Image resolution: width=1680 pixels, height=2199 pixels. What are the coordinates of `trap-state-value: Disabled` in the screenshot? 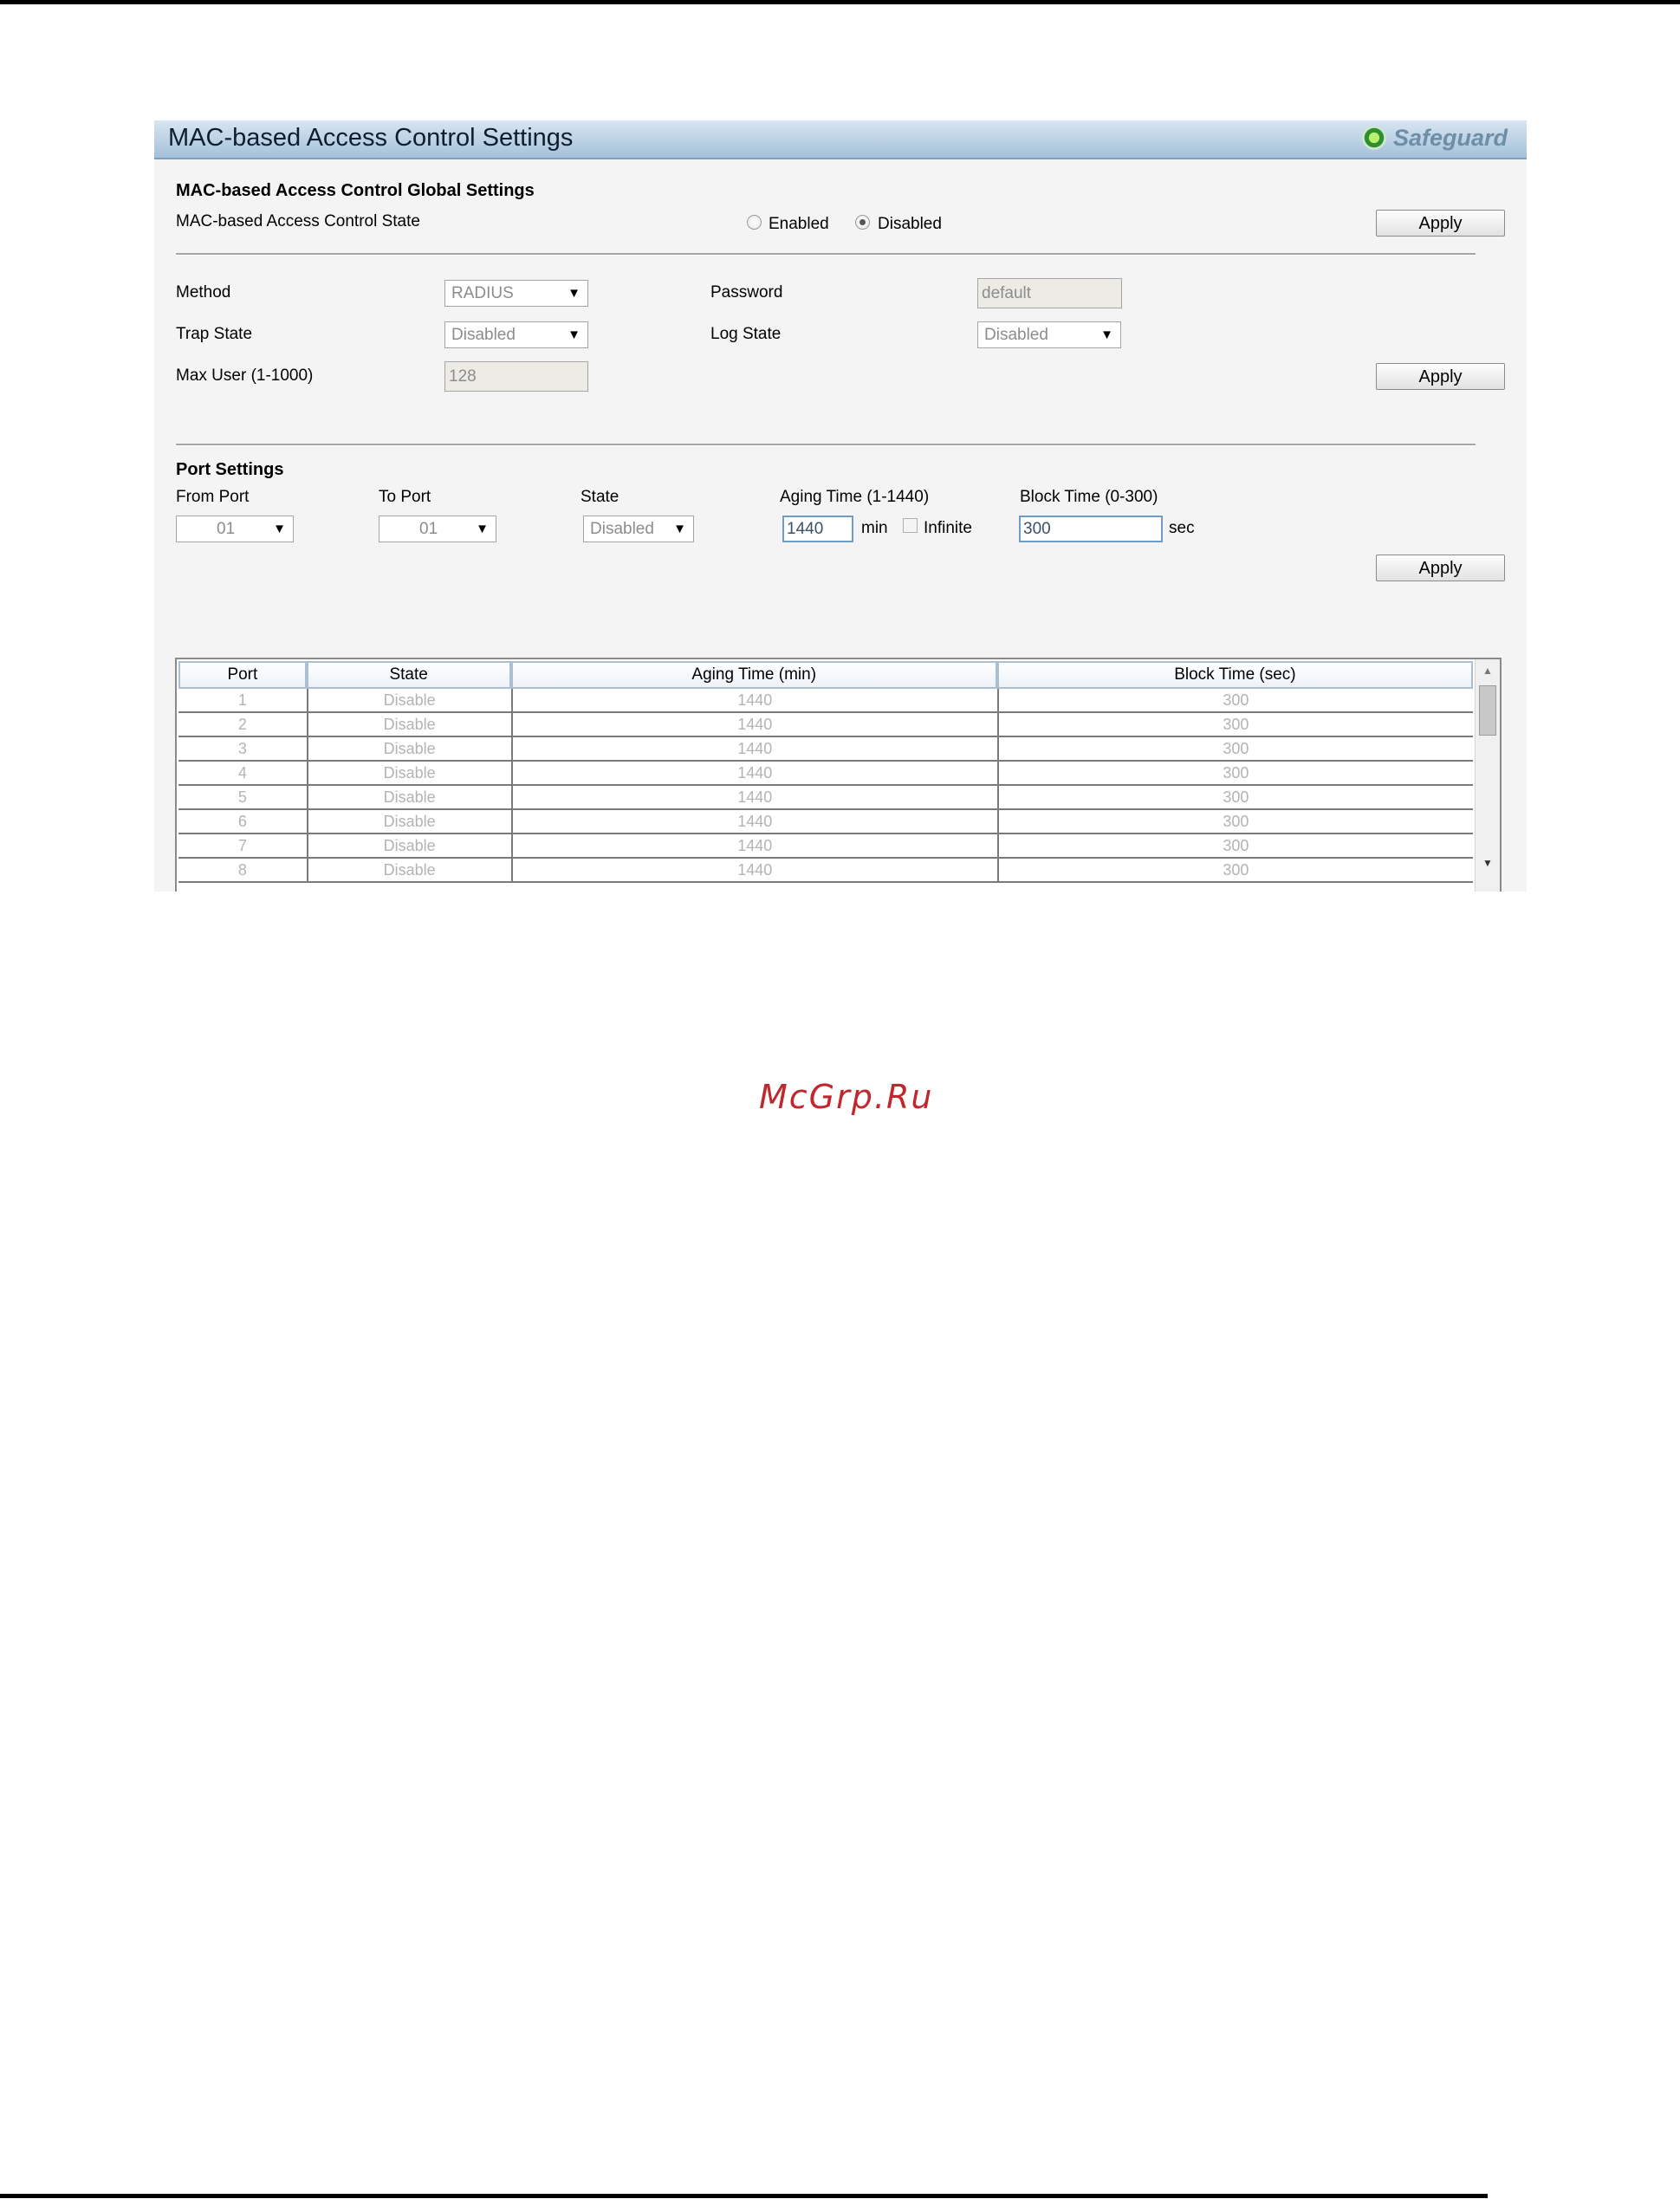 It's located at (483, 335).